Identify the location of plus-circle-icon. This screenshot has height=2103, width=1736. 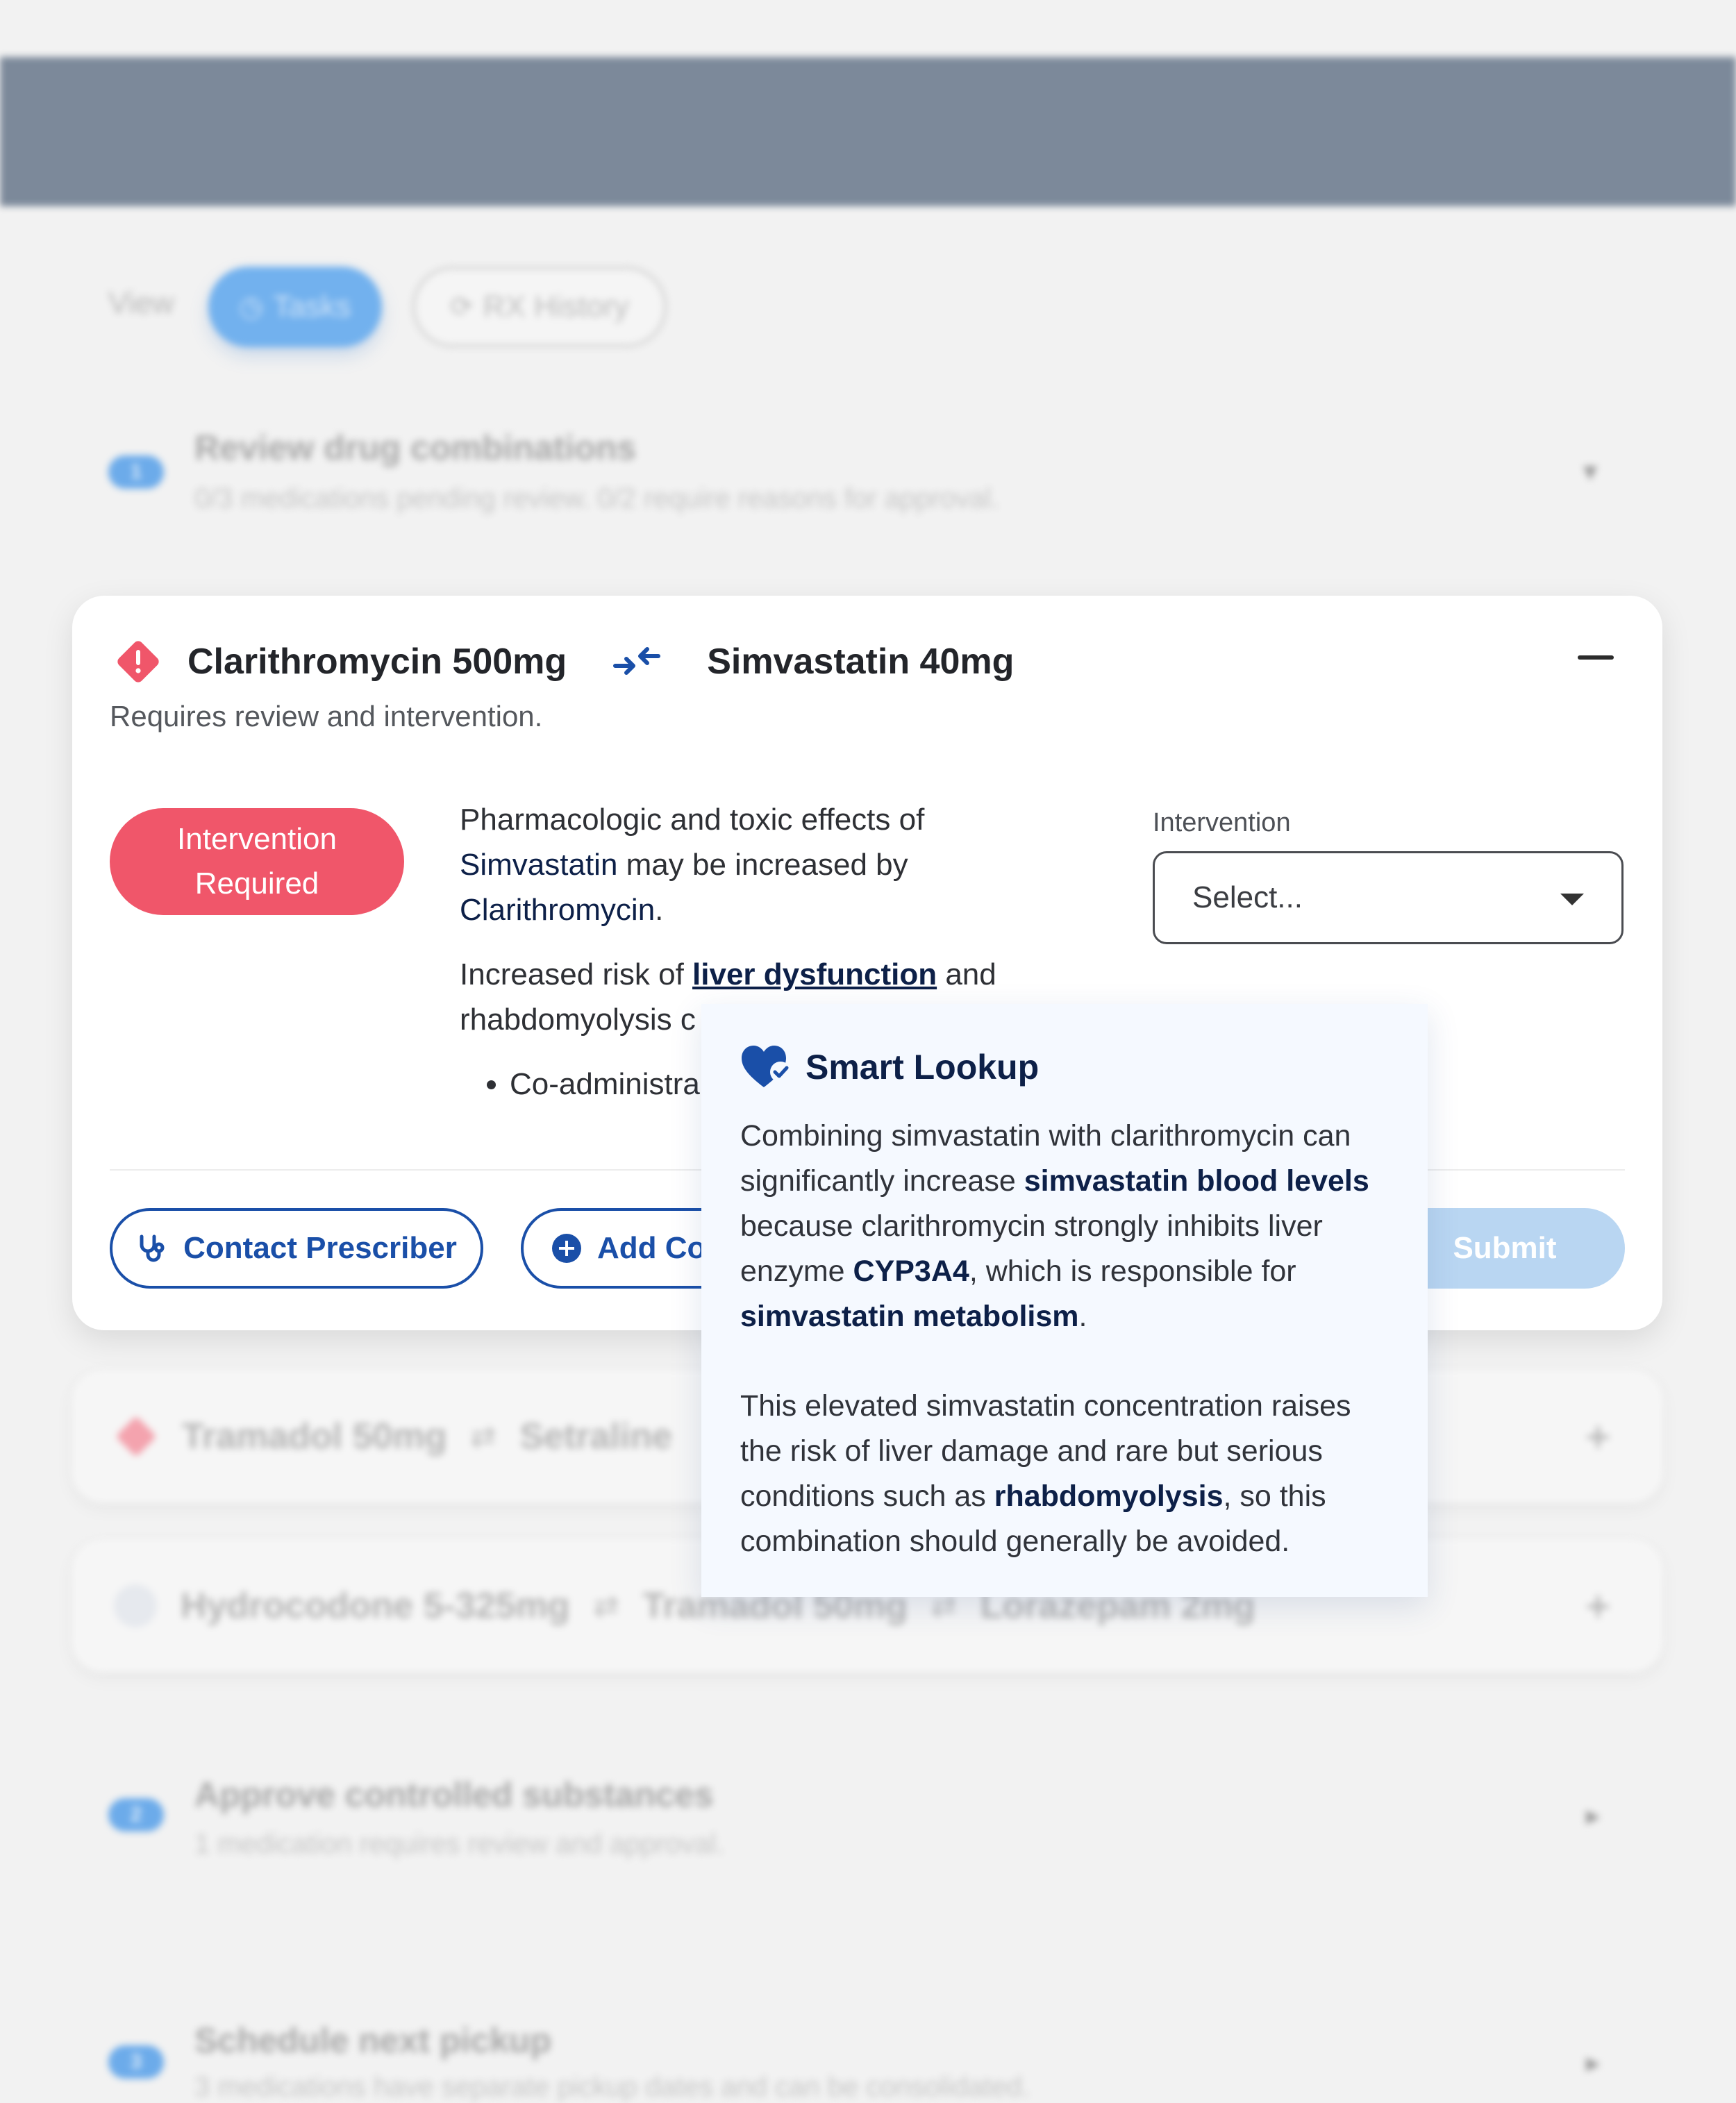
(566, 1248).